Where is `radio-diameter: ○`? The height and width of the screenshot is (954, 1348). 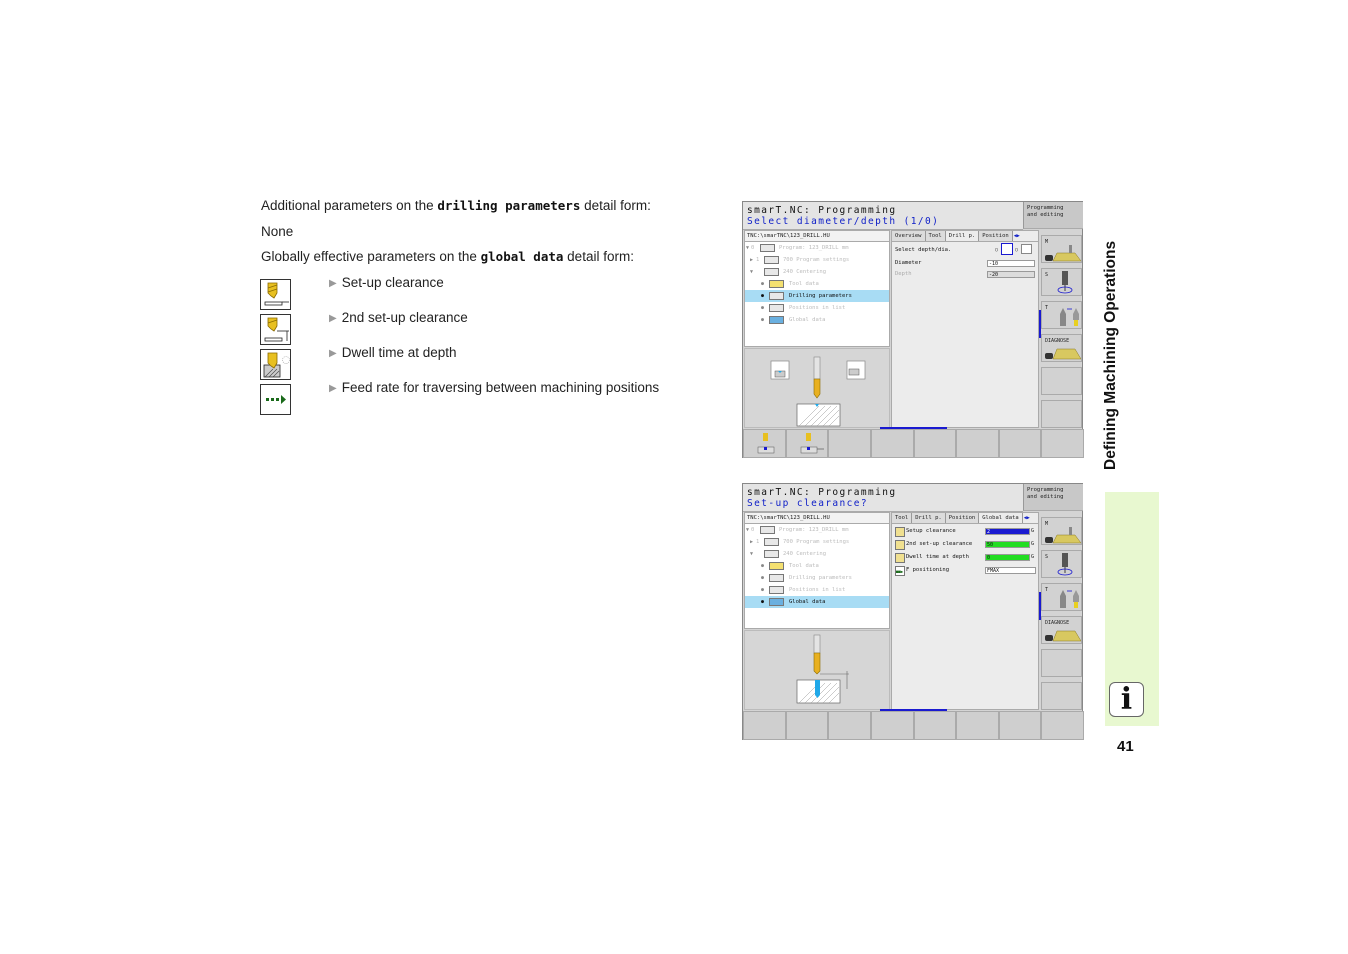 radio-diameter: ○ is located at coordinates (996, 250).